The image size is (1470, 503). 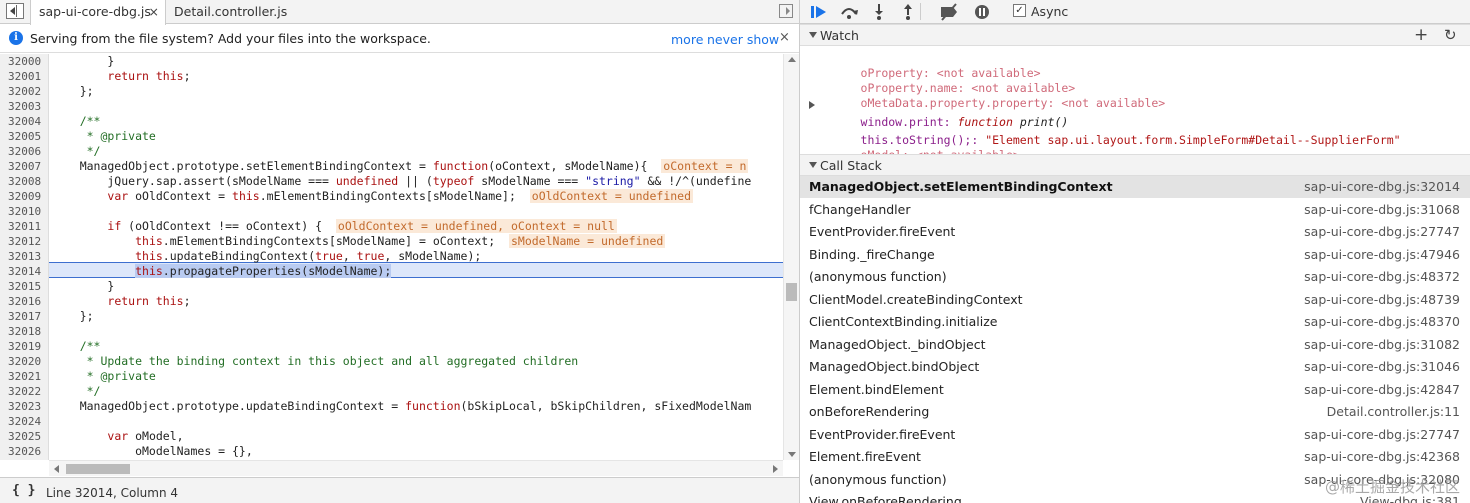 What do you see at coordinates (24, 241) in the screenshot?
I see `line-number: 32012` at bounding box center [24, 241].